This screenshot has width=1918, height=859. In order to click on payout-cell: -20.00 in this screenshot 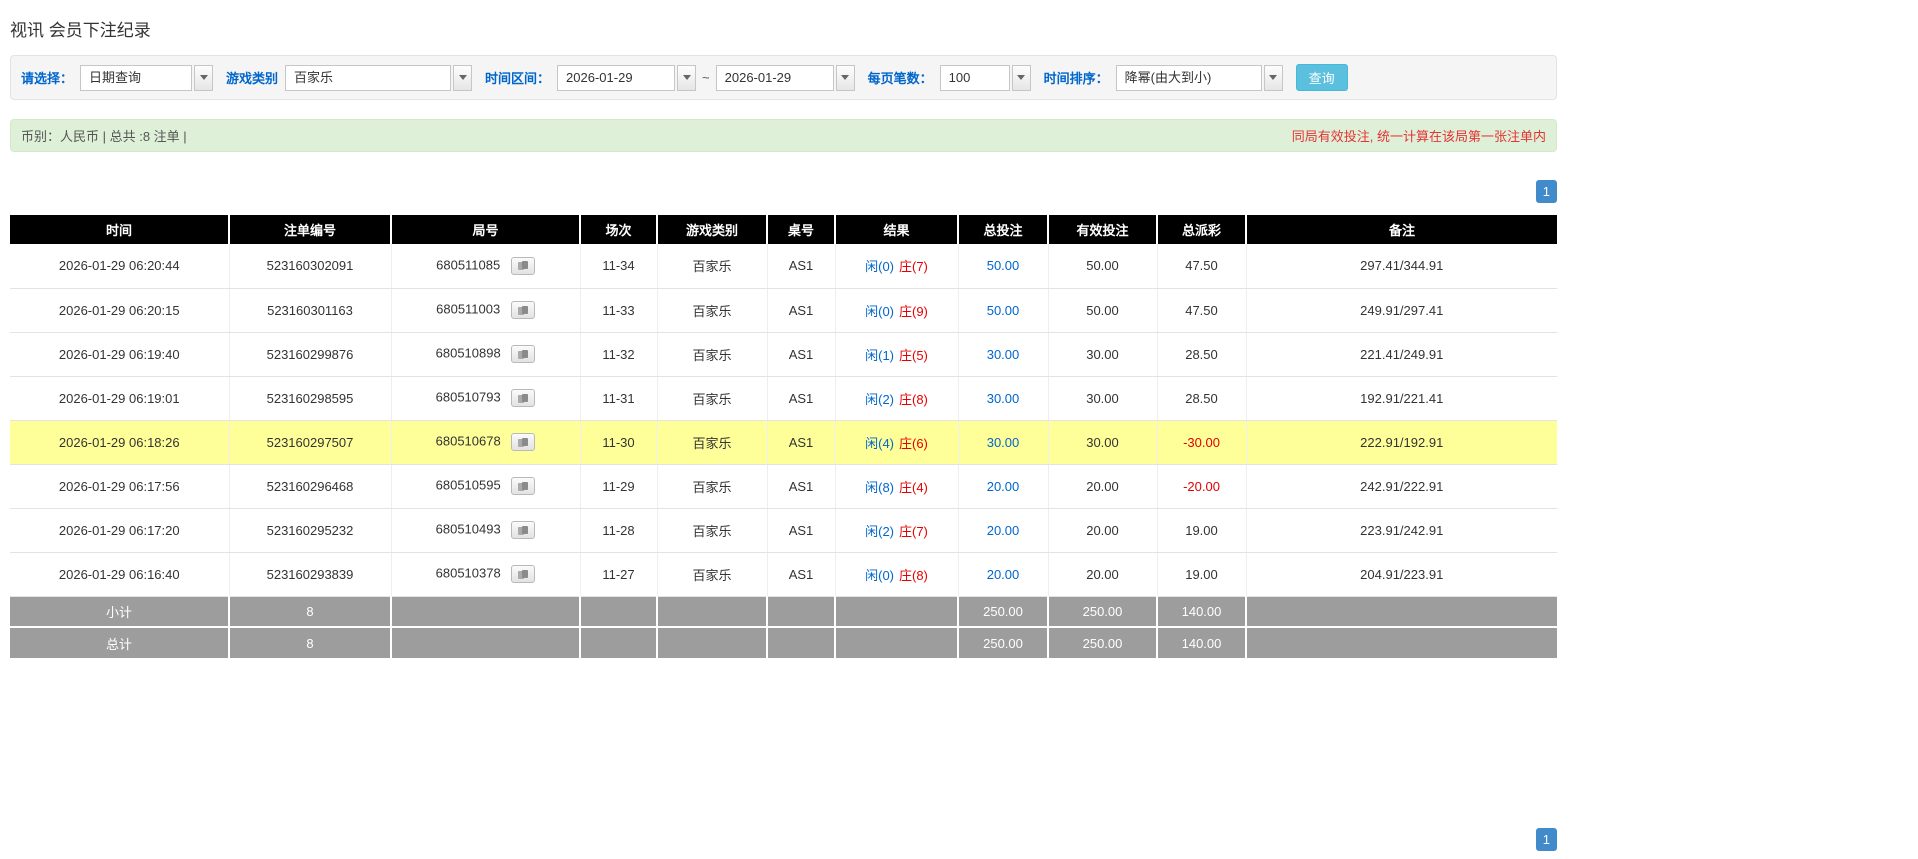, I will do `click(1202, 486)`.